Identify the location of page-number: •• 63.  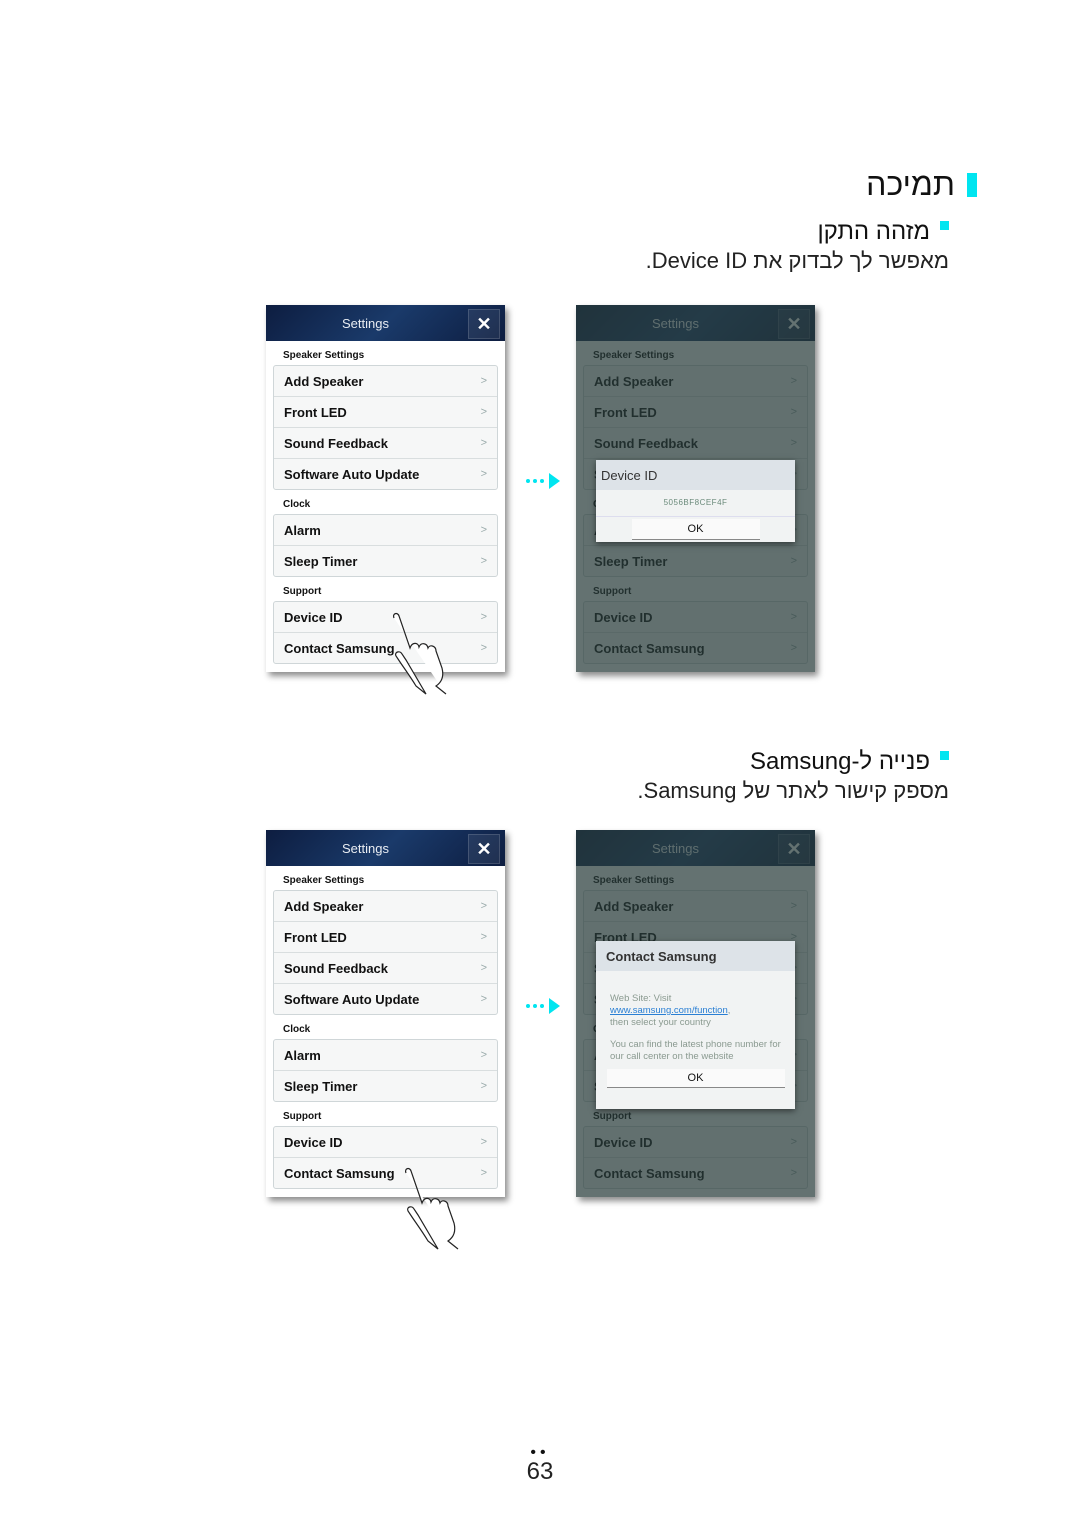
(540, 1465).